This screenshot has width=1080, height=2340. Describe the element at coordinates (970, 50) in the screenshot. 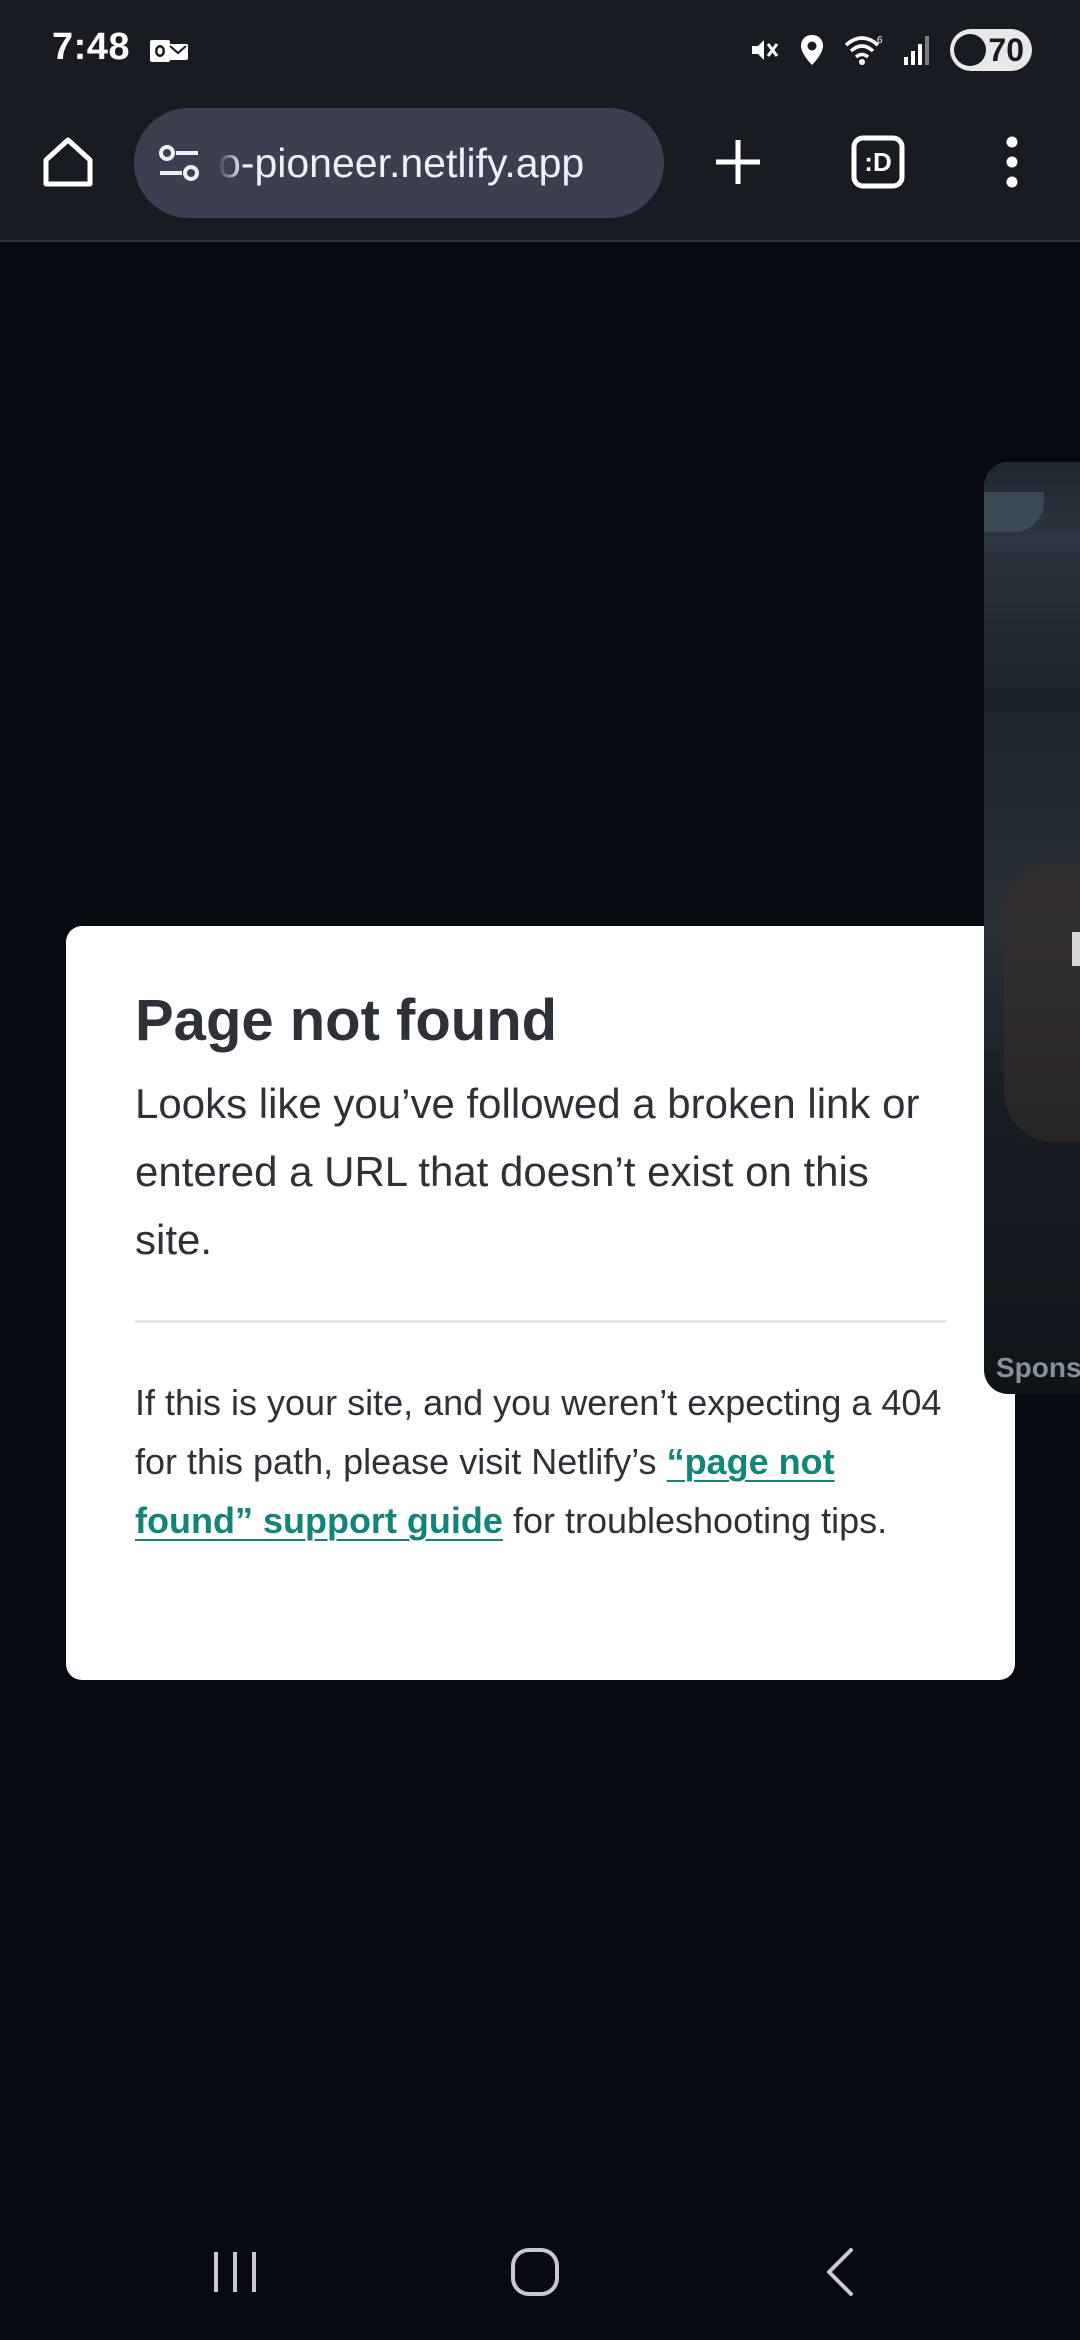

I see `power-saving-icon` at that location.